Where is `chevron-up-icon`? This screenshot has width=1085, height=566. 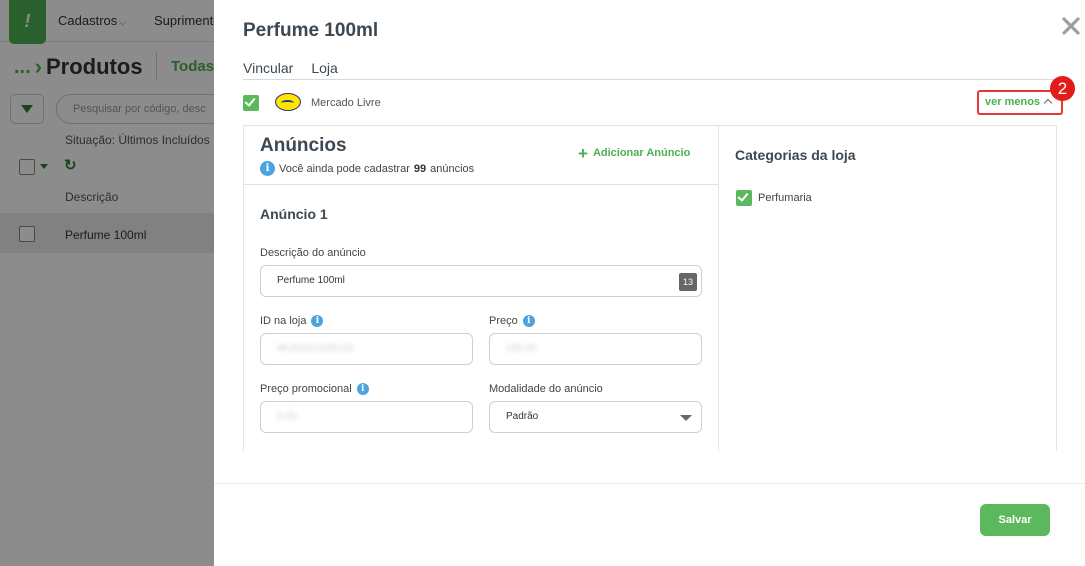
chevron-up-icon is located at coordinates (1048, 103).